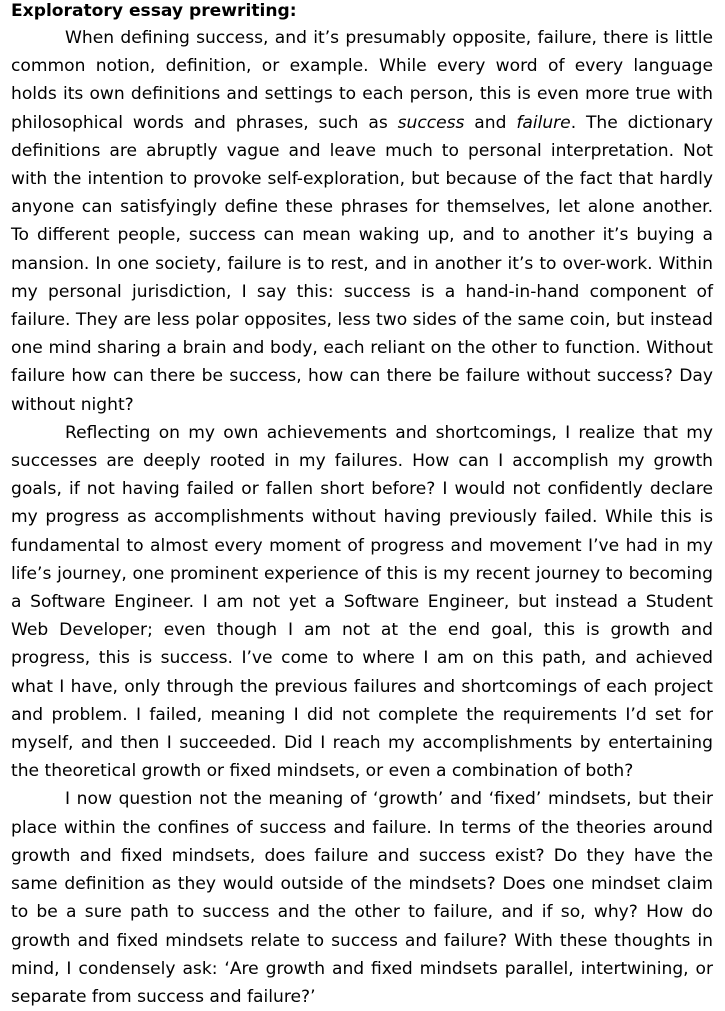  I want to click on paragraph-1-and: and, so click(490, 122).